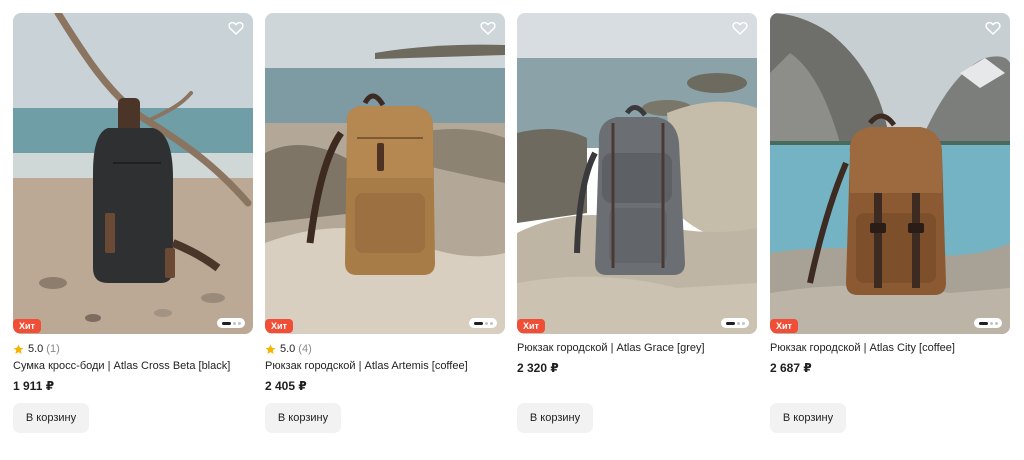 The width and height of the screenshot is (1024, 460). I want to click on review-count: (1), so click(52, 349).